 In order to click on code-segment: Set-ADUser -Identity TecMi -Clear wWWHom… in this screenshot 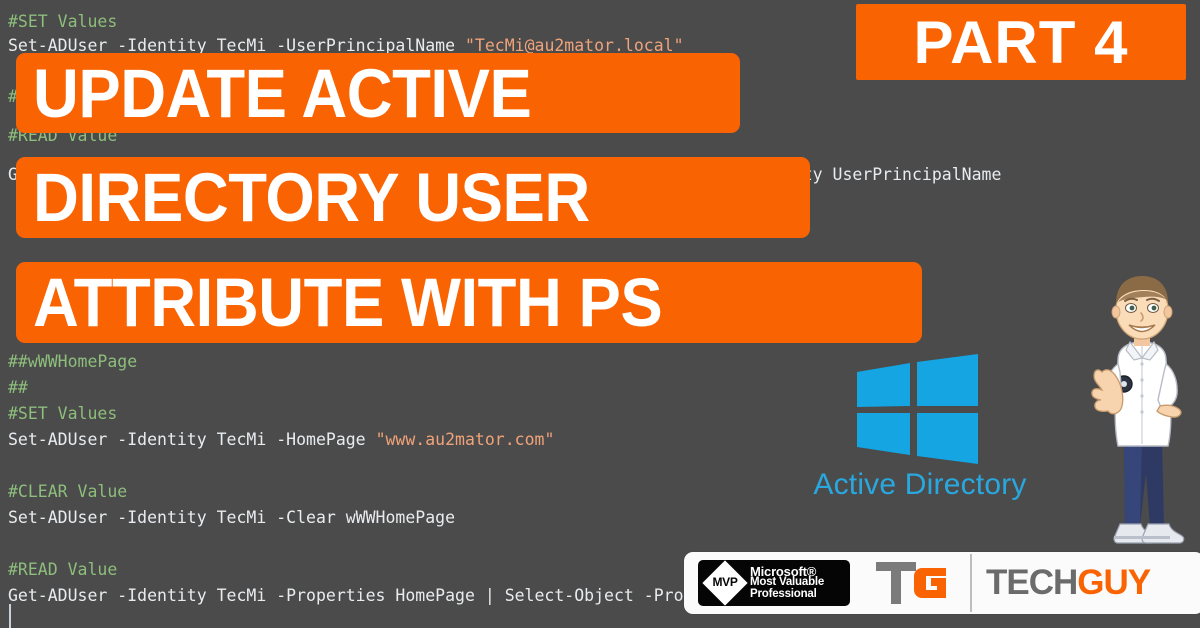, I will do `click(232, 517)`.